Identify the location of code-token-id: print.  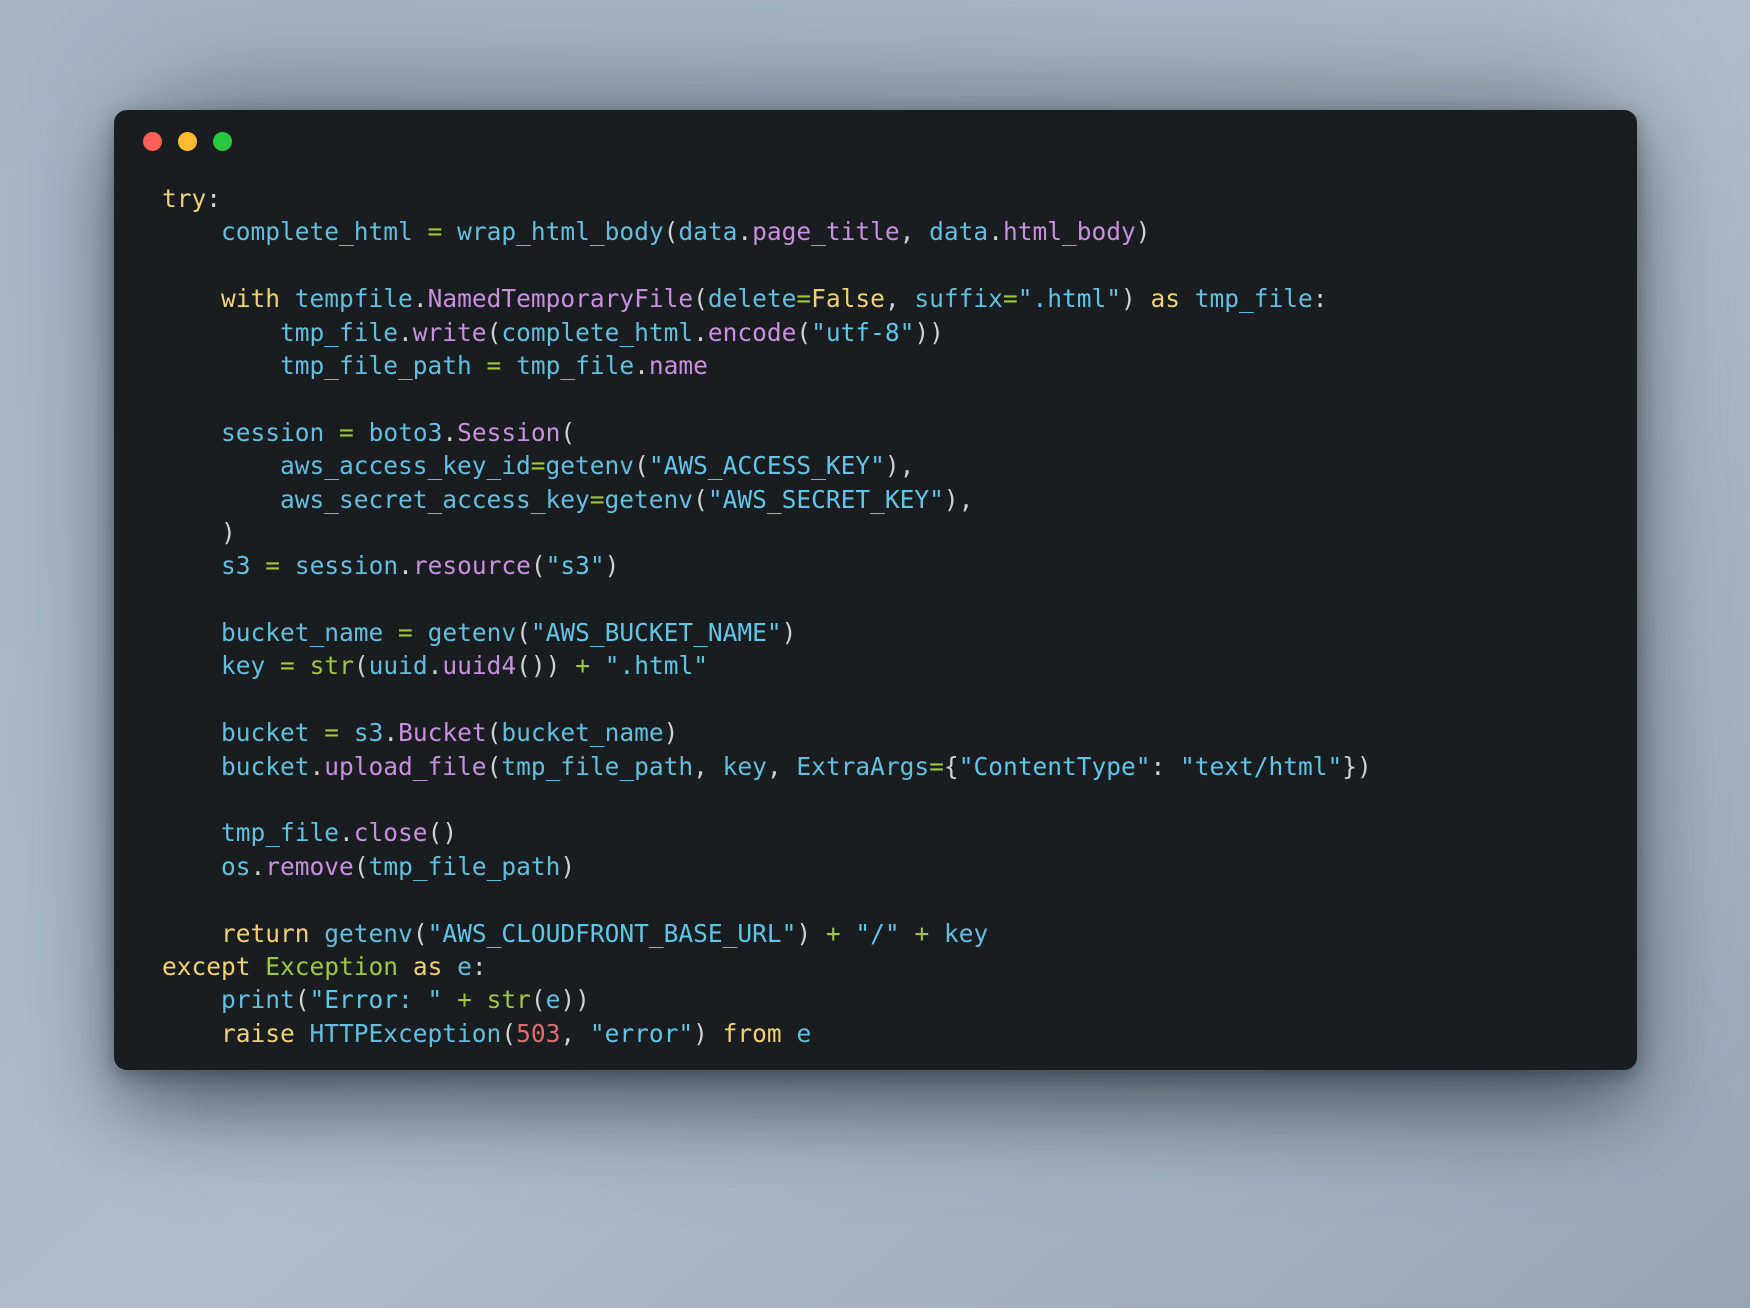
(258, 1000).